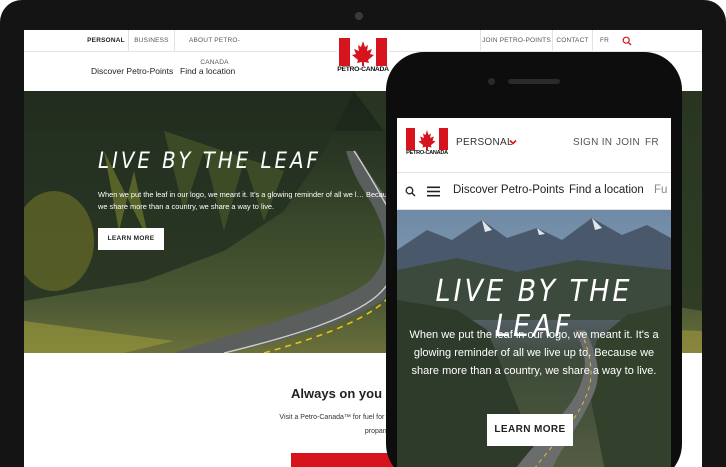 The image size is (726, 467). Describe the element at coordinates (513, 142) in the screenshot. I see `chevron-down-icon` at that location.